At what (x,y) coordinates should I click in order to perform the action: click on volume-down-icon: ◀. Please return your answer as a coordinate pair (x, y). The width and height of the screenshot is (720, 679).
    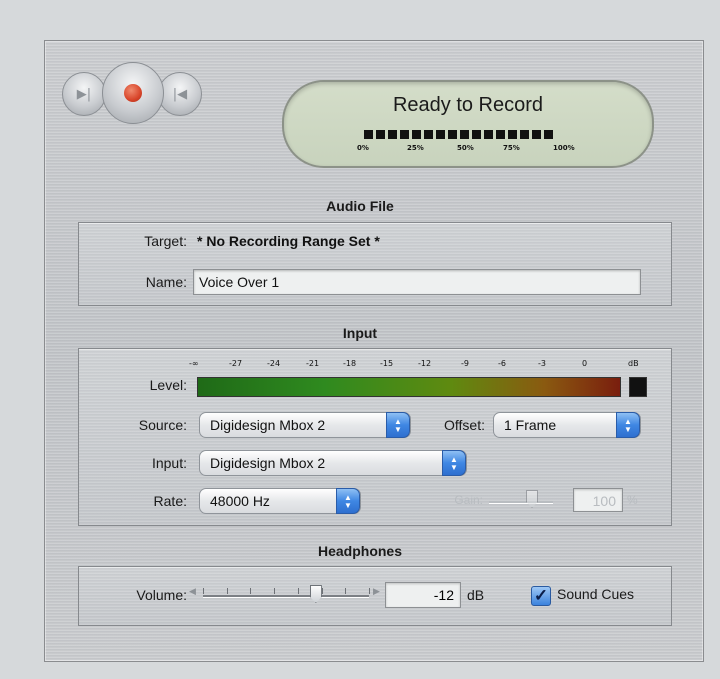
    Looking at the image, I should click on (192, 592).